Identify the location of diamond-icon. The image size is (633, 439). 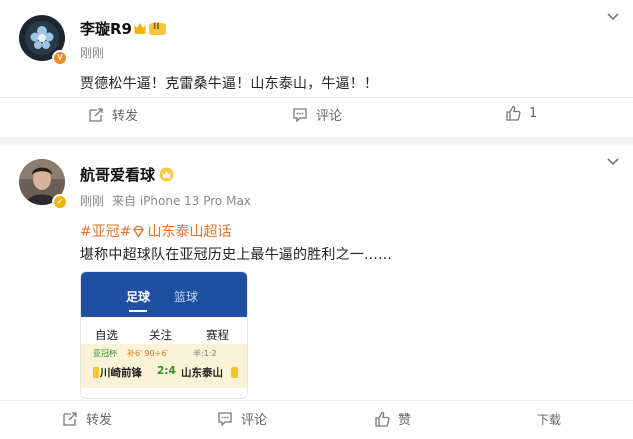
(139, 231).